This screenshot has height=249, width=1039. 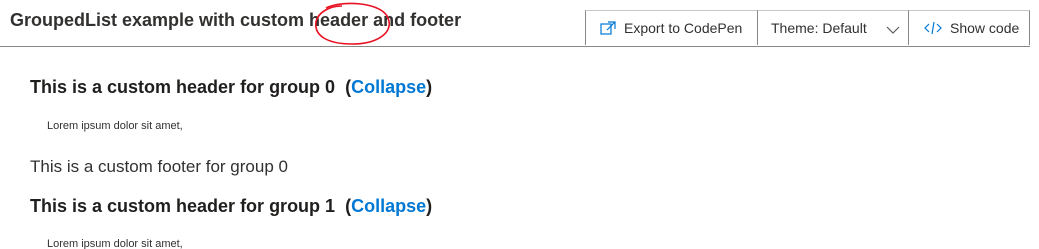 I want to click on open-in-new-window-icon, so click(x=608, y=28).